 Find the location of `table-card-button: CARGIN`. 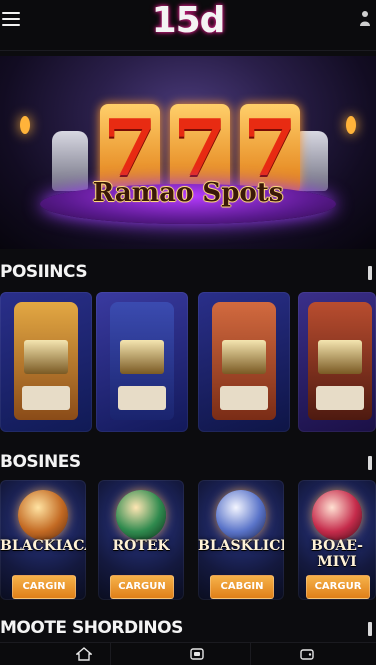

table-card-button: CARGIN is located at coordinates (44, 587).